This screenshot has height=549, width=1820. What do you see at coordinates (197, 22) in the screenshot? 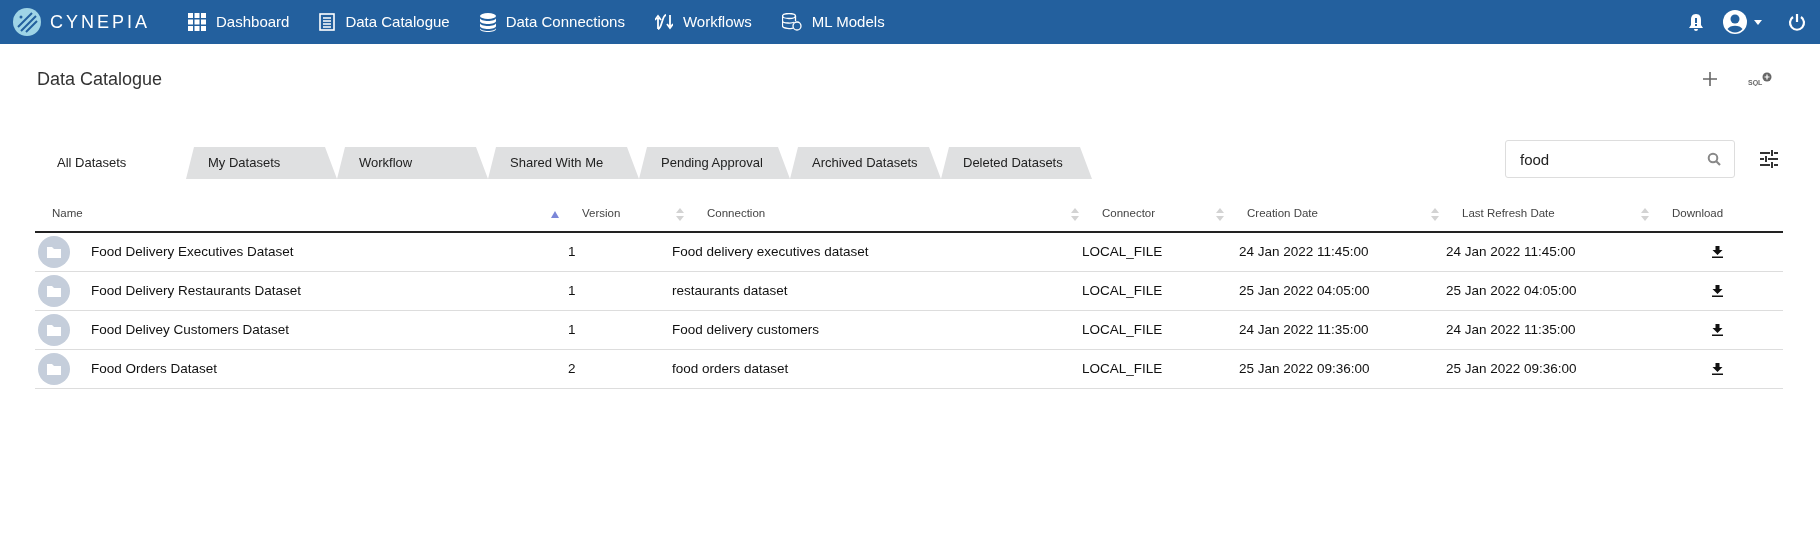
I see `grid-icon` at bounding box center [197, 22].